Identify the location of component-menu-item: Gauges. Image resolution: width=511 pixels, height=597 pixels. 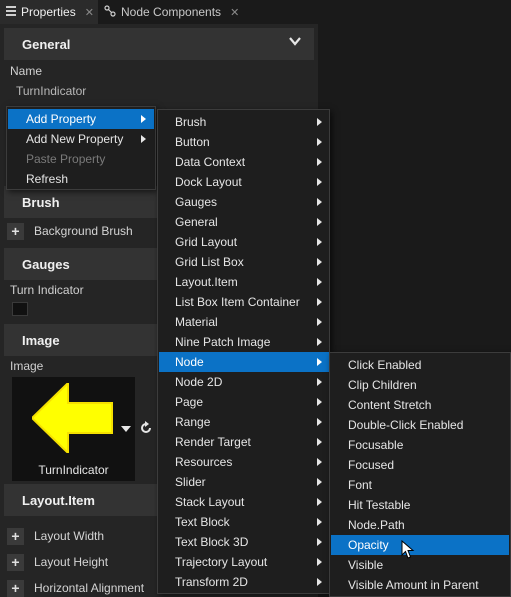
(244, 202).